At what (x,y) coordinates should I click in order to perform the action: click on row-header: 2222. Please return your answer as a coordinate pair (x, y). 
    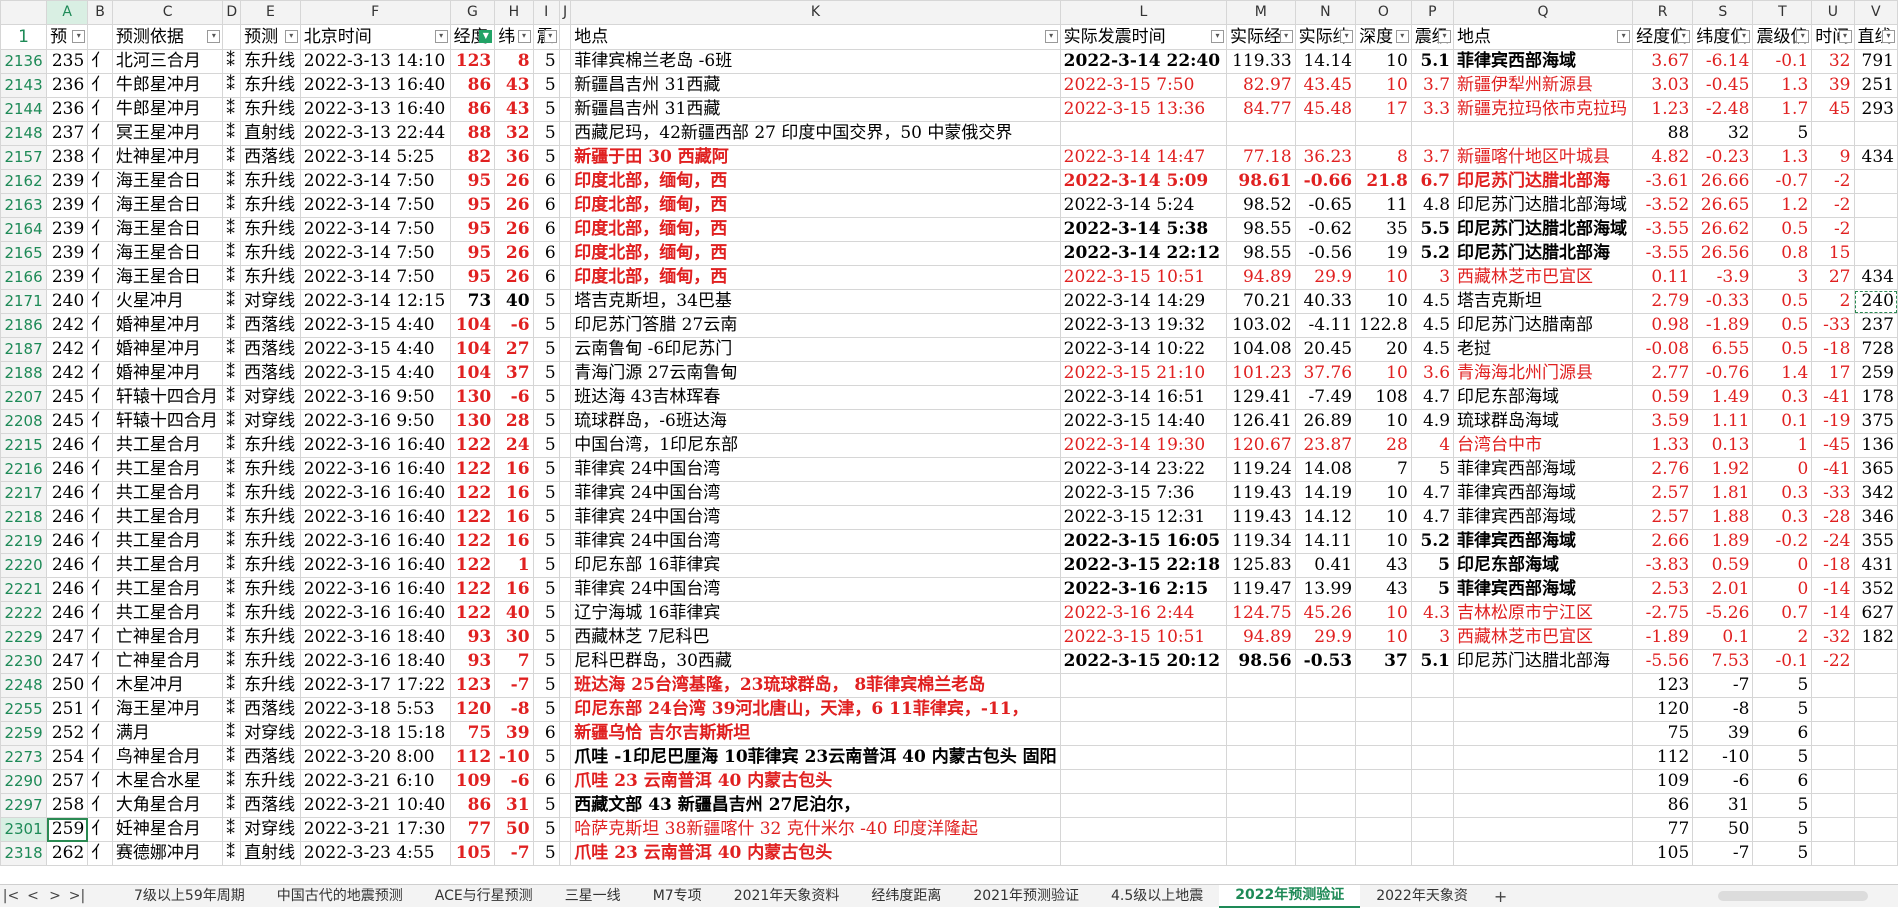
    Looking at the image, I should click on (24, 613).